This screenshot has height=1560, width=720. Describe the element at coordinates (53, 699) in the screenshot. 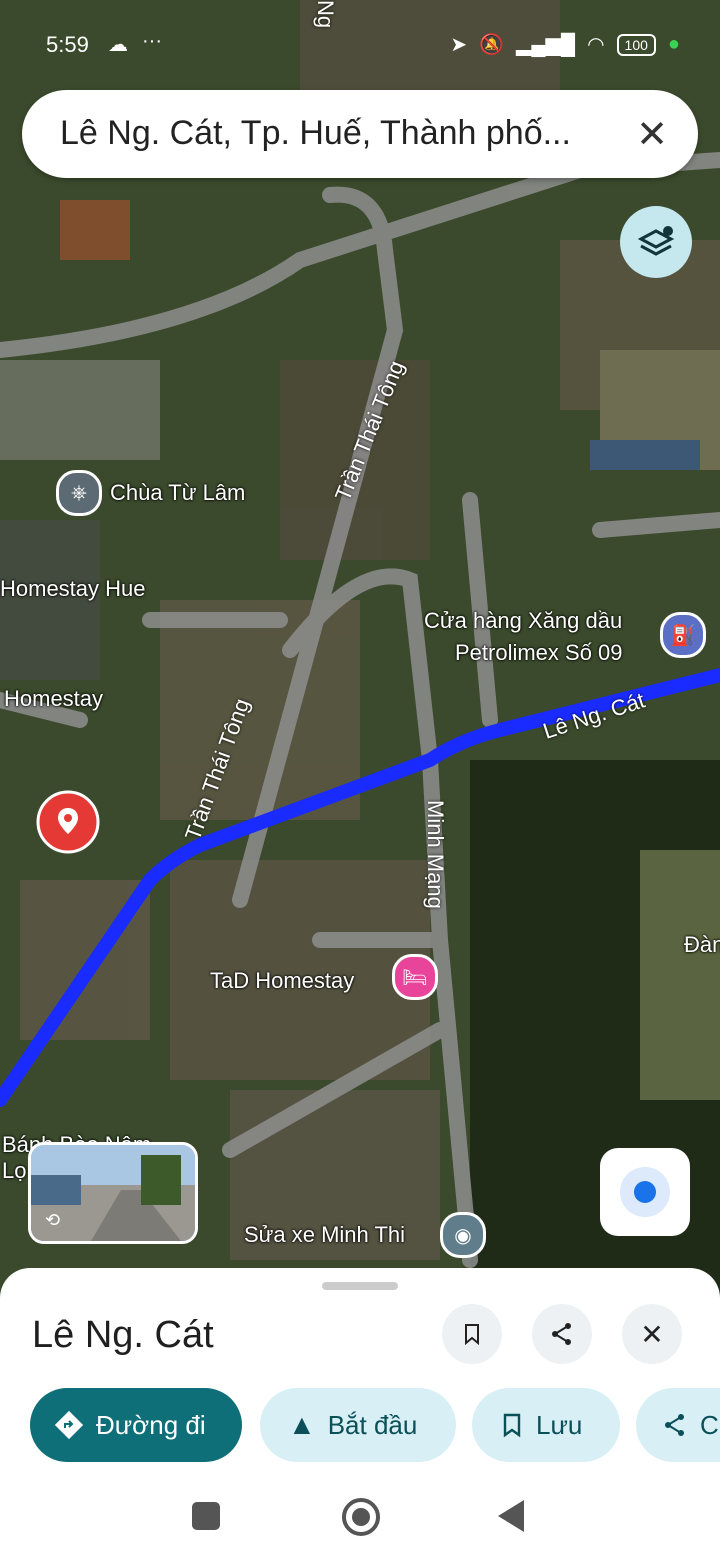

I see `poi-homestay: Homestay` at that location.